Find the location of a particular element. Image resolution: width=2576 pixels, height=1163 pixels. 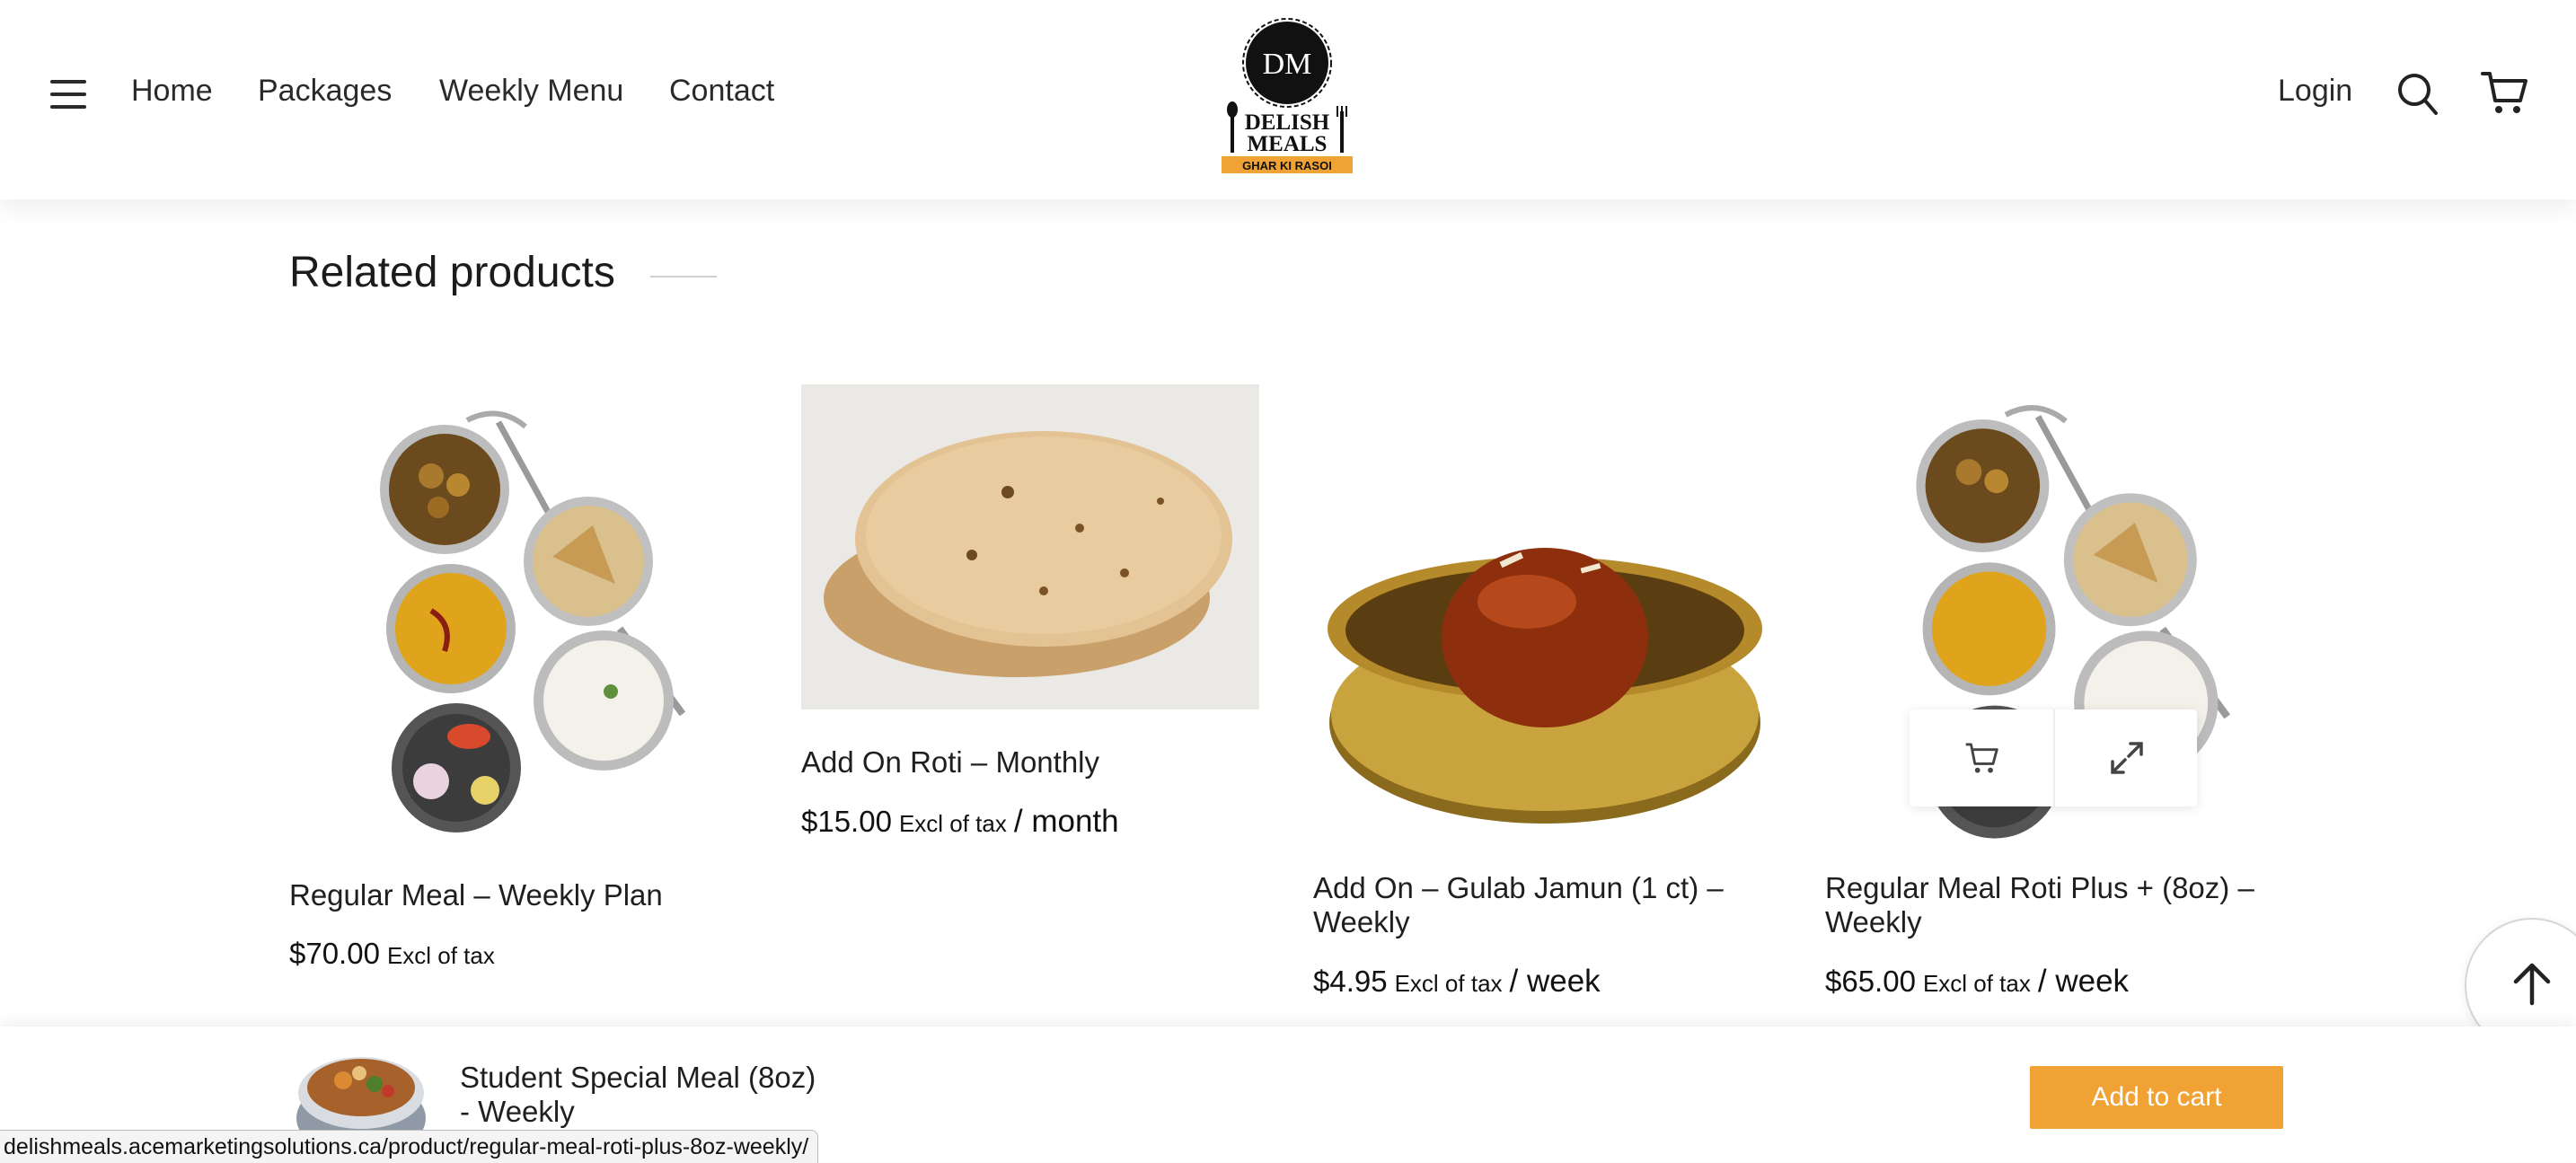

logo-initials: DM is located at coordinates (1287, 64).